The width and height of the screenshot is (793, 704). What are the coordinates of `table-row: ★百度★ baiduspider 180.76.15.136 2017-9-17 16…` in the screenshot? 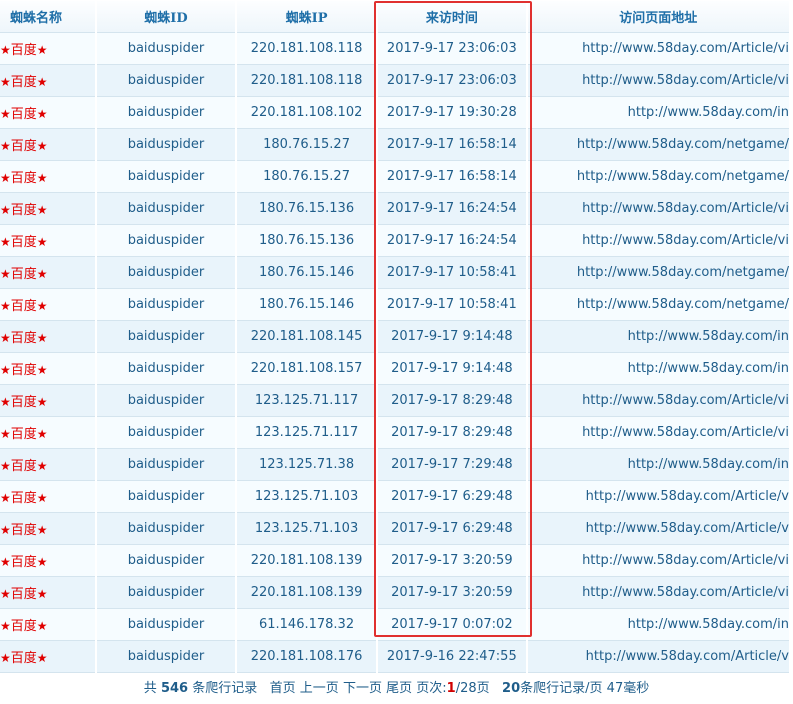 It's located at (394, 209).